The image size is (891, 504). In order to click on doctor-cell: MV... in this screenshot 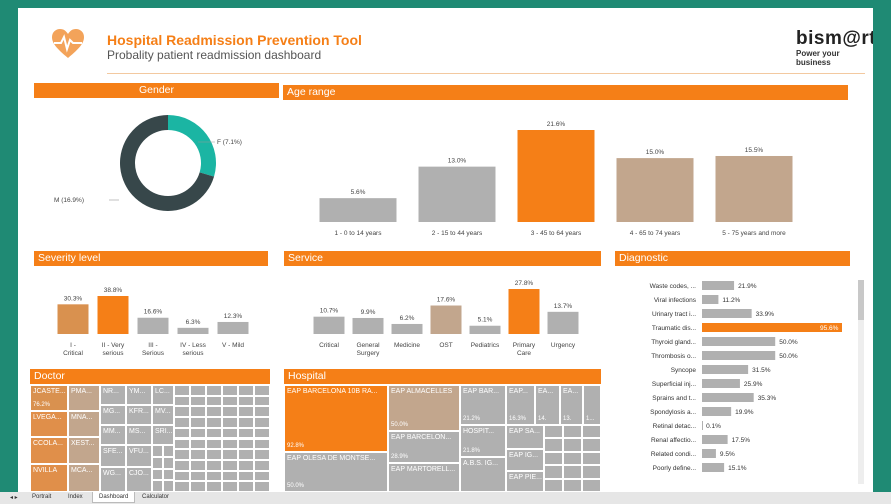, I will do `click(163, 415)`.